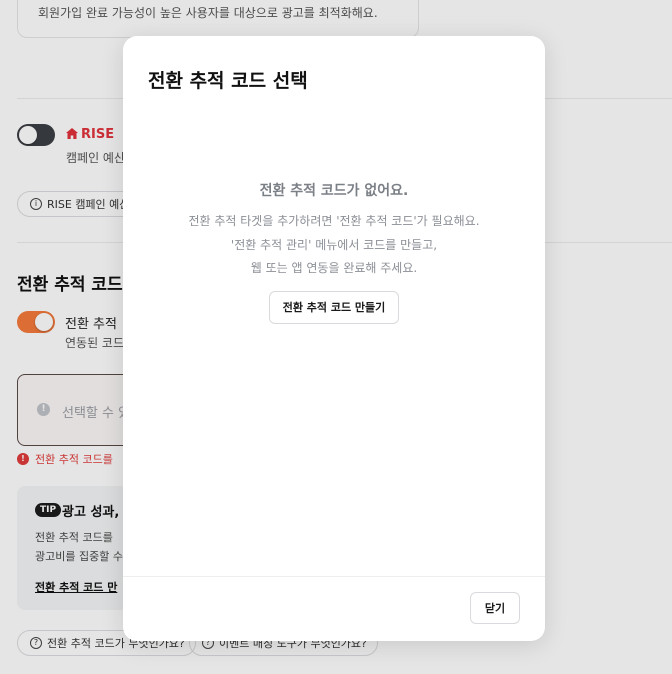 The width and height of the screenshot is (672, 674). What do you see at coordinates (334, 608) in the screenshot?
I see `modal-footer: 닫기` at bounding box center [334, 608].